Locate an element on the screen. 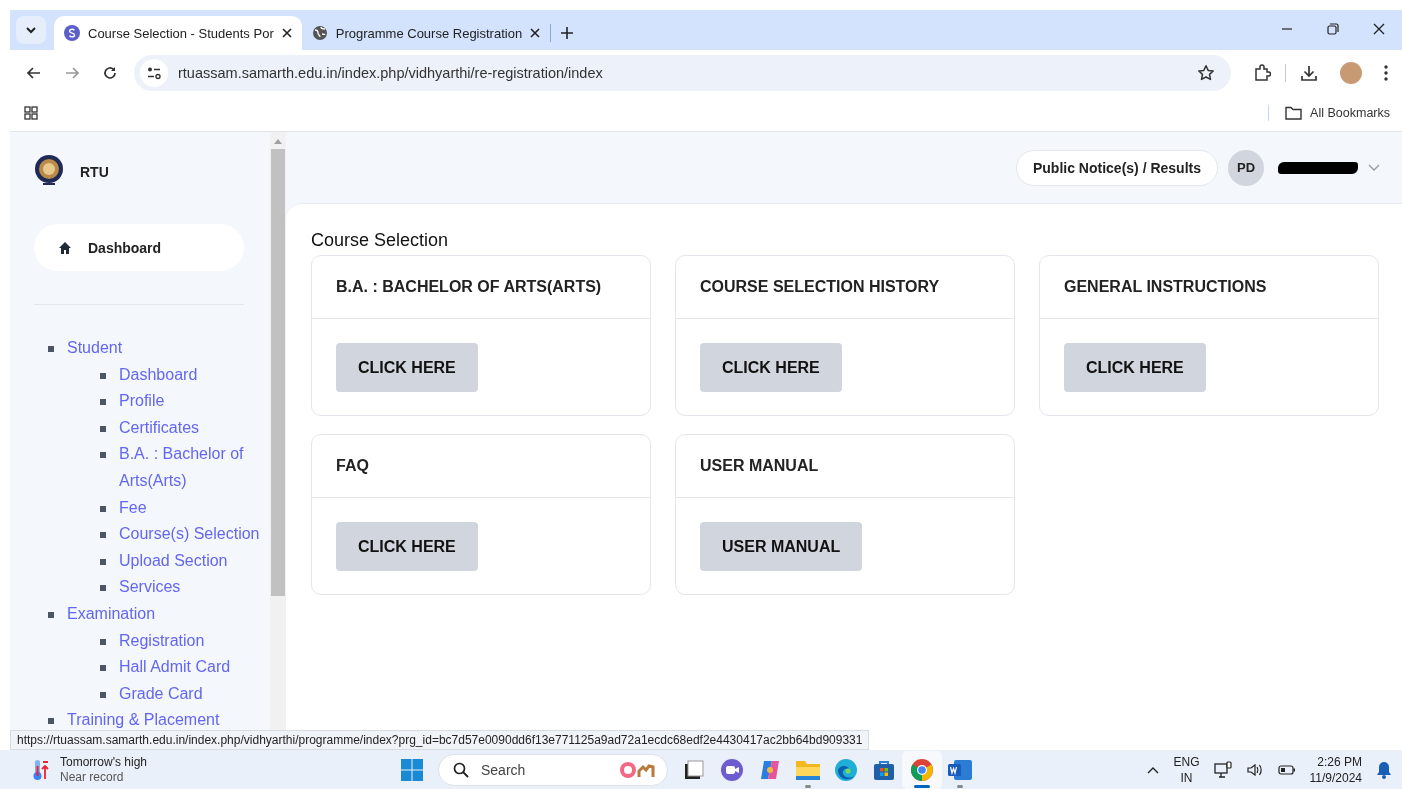  nav-link: Grade Card is located at coordinates (161, 694).